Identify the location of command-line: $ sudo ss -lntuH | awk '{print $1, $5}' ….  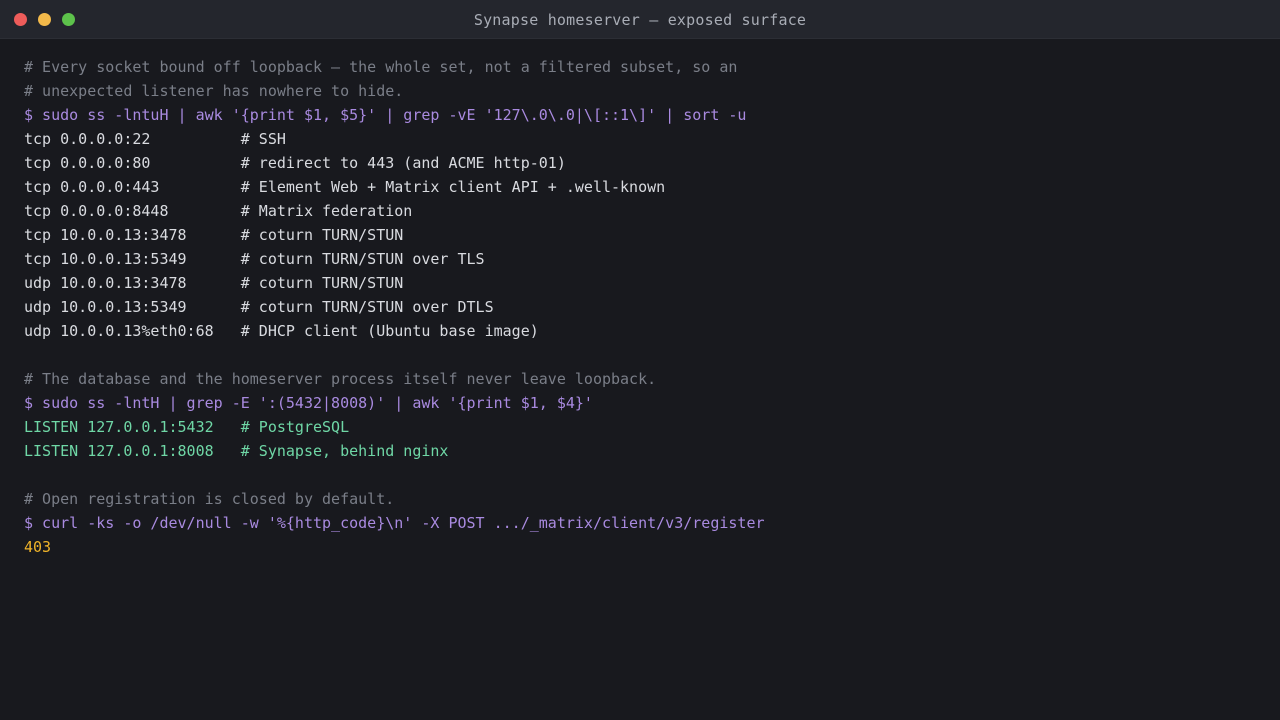
(385, 115).